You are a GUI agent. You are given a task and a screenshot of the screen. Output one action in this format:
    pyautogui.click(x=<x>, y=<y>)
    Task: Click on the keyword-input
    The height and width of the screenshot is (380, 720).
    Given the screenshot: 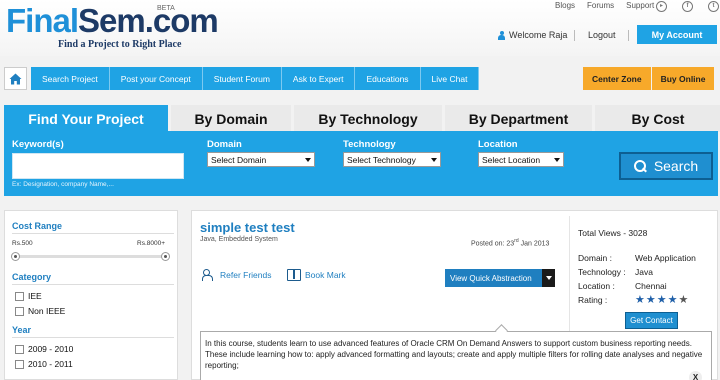 What is the action you would take?
    pyautogui.click(x=98, y=166)
    